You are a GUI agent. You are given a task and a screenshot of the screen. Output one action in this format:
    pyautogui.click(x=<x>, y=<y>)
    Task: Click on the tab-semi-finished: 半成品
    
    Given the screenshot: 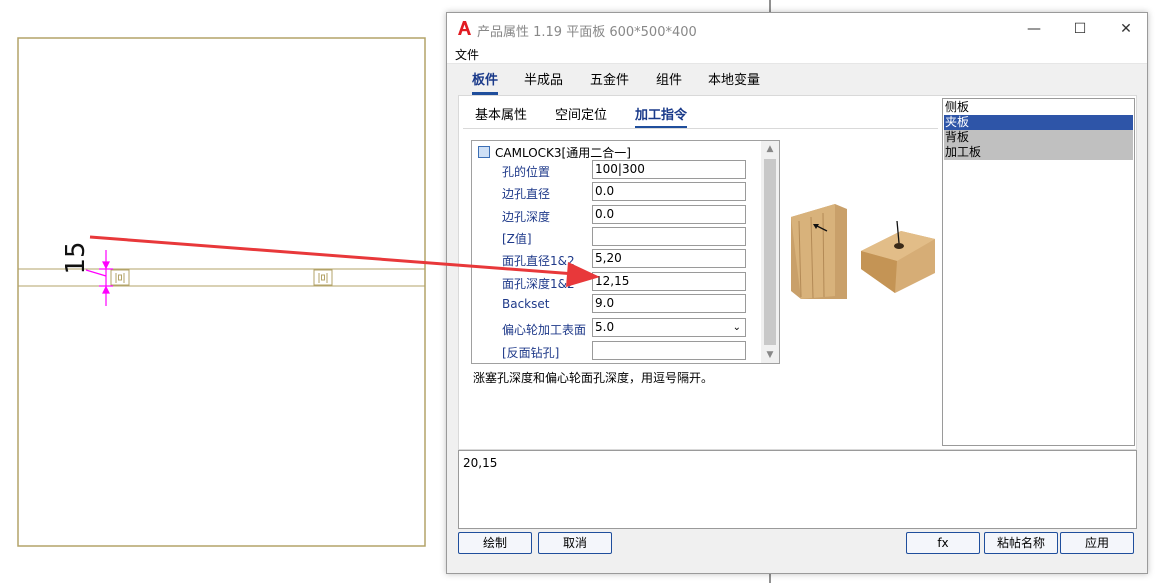 What is the action you would take?
    pyautogui.click(x=543, y=82)
    